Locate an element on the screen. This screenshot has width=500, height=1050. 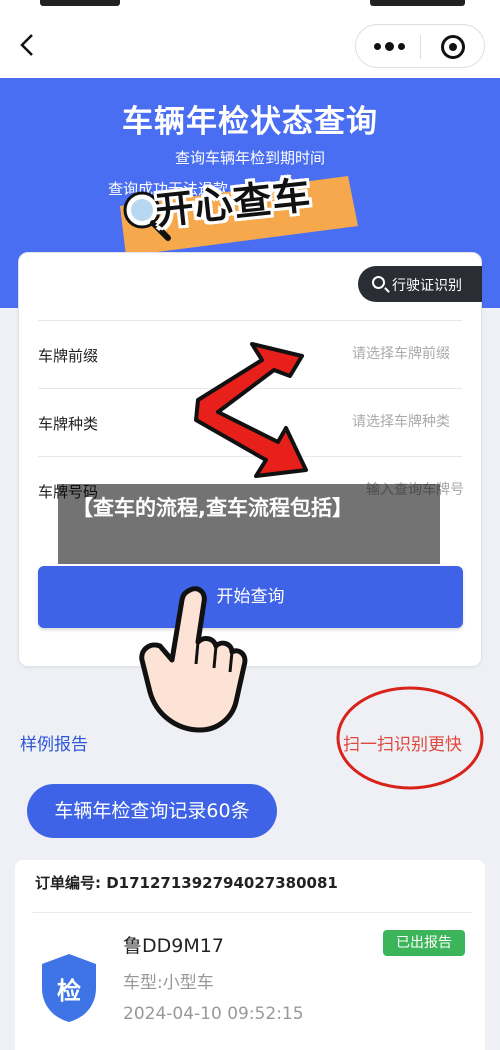
sample-report-link: 样例报告 is located at coordinates (54, 742).